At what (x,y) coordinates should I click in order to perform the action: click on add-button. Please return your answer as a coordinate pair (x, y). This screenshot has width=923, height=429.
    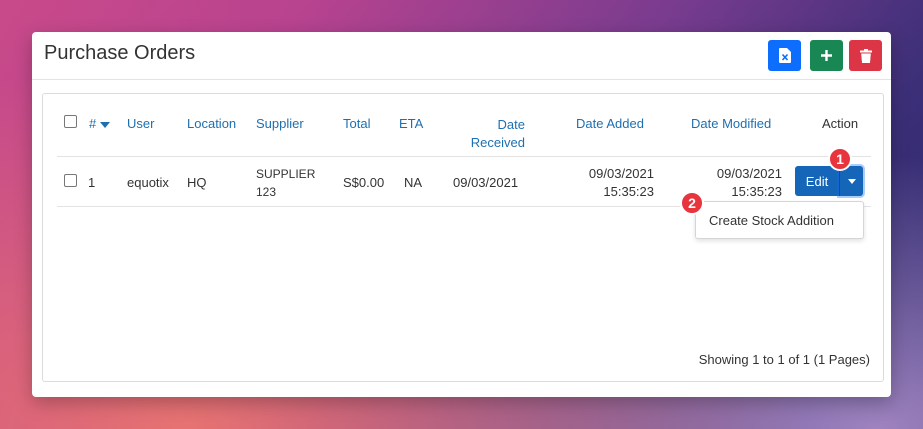
    Looking at the image, I should click on (826, 55).